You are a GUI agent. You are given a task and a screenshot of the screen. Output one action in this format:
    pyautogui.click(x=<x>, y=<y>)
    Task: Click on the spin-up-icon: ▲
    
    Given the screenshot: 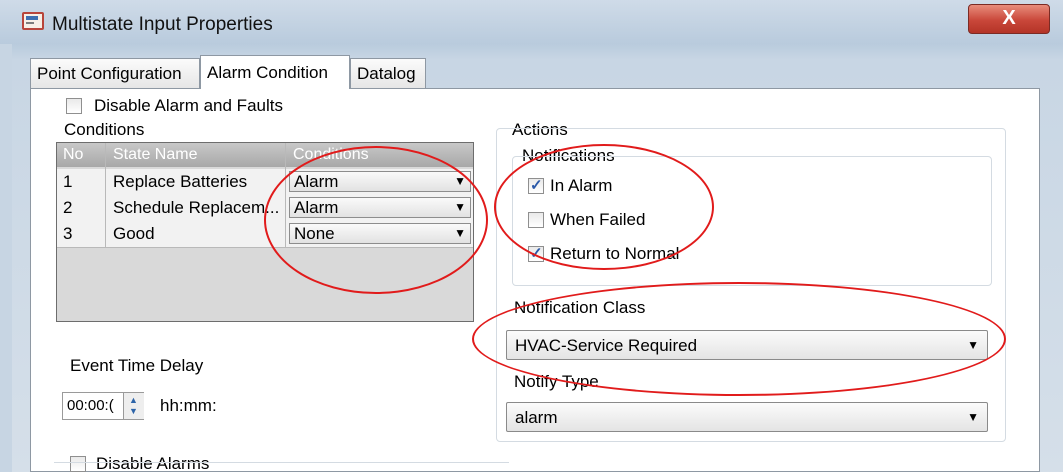 What is the action you would take?
    pyautogui.click(x=133, y=400)
    